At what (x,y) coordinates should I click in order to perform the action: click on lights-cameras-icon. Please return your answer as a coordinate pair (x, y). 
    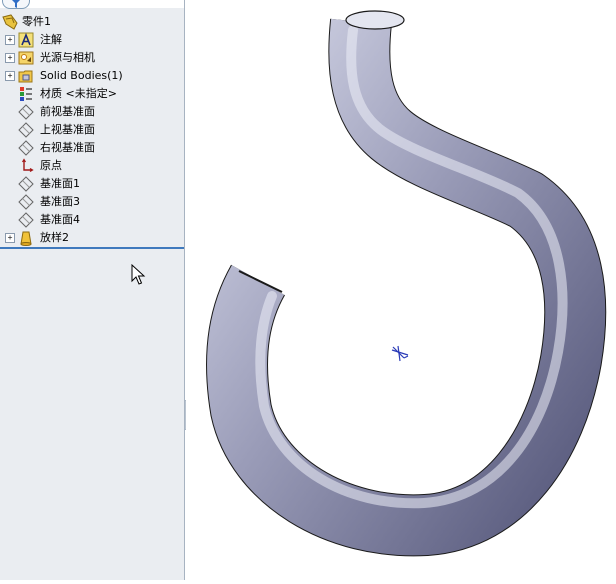
    Looking at the image, I should click on (26, 58).